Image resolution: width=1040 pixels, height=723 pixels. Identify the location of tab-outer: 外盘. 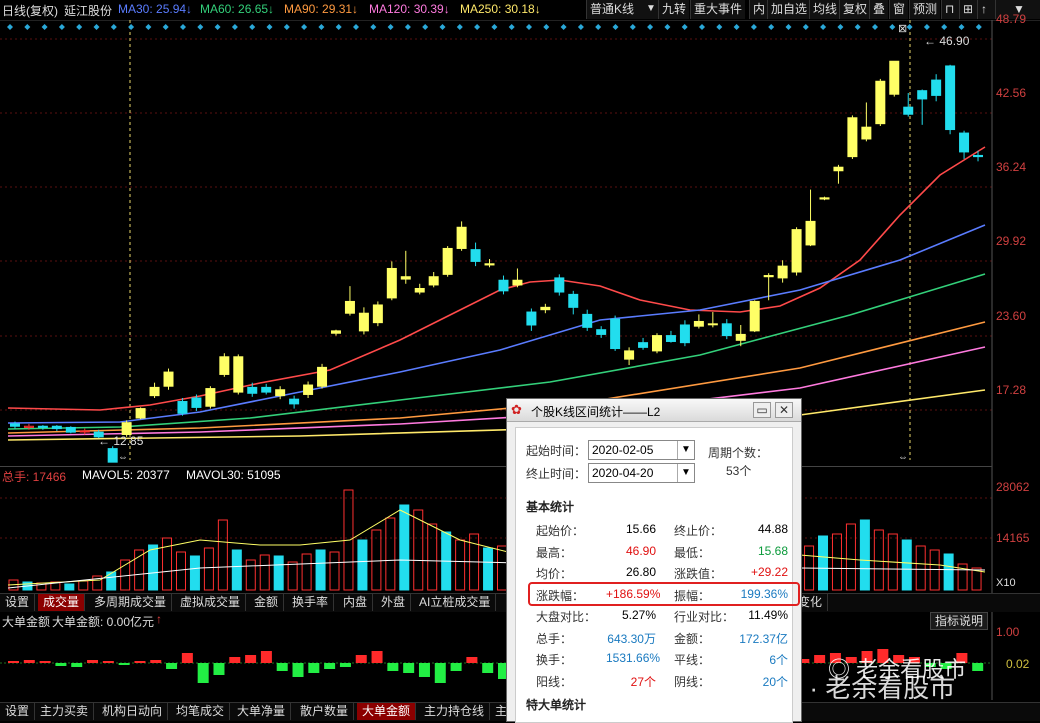
(394, 602).